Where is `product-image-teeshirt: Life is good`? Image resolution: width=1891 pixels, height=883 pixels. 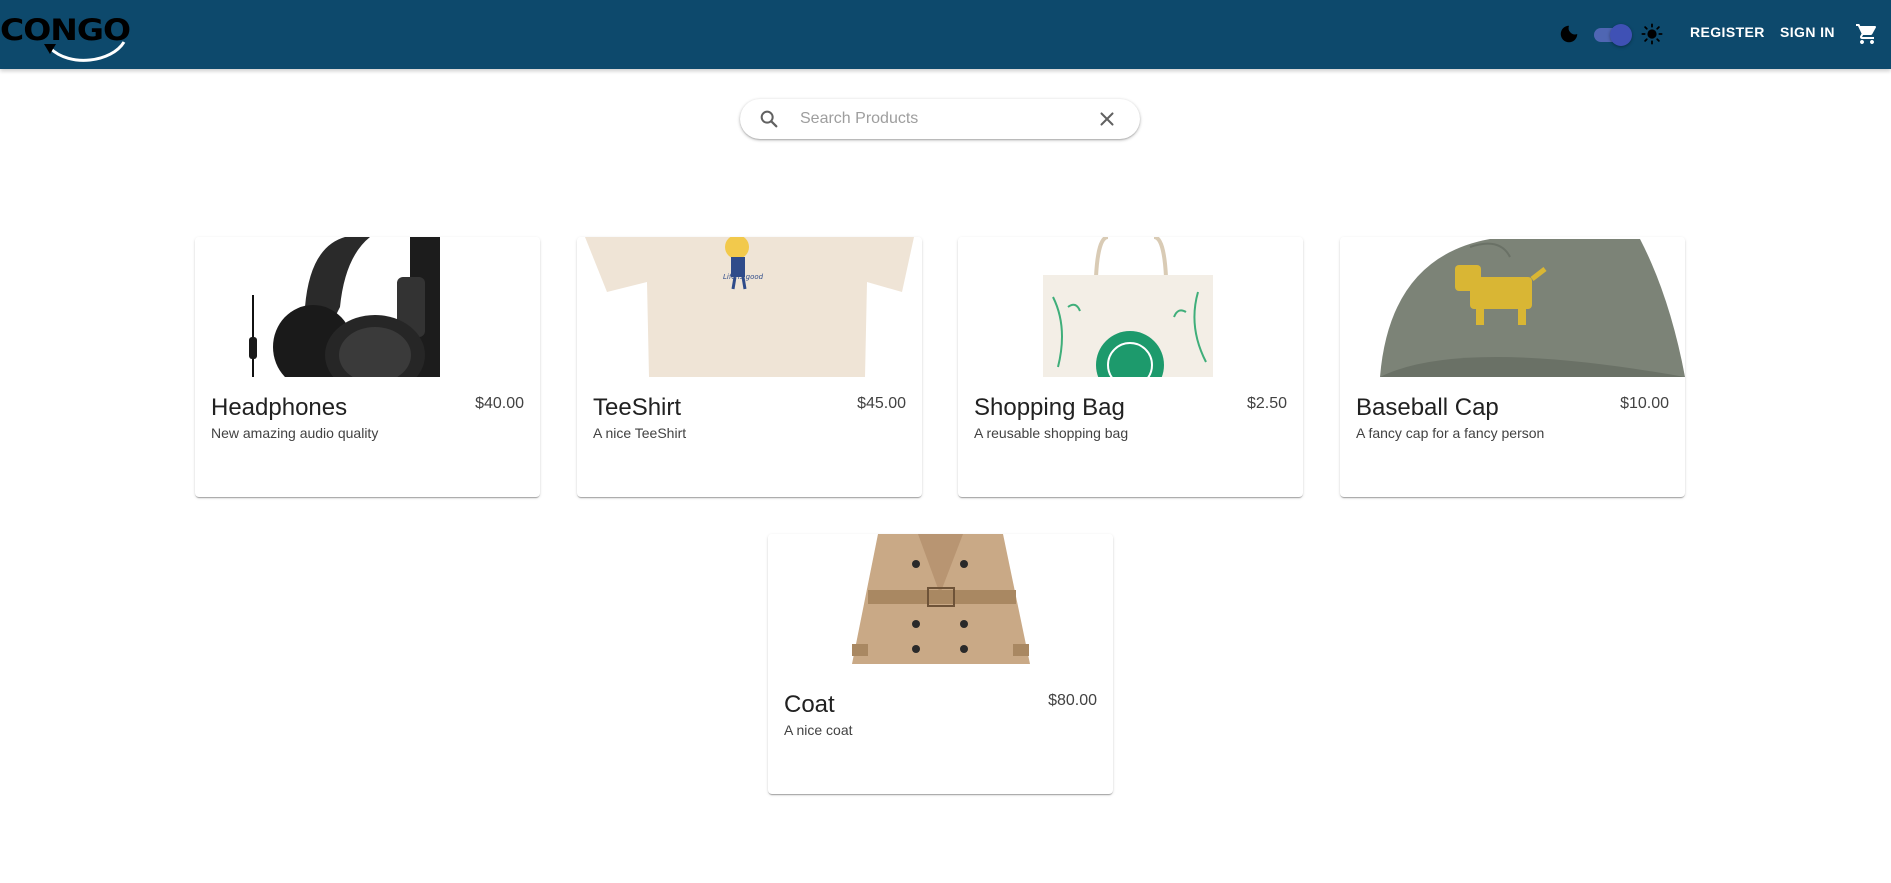
product-image-teeshirt: Life is good is located at coordinates (749, 307).